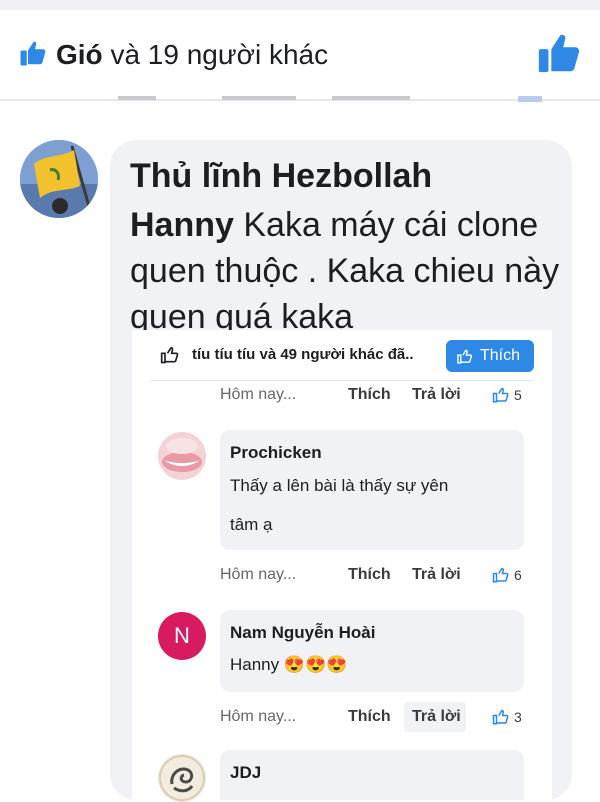  I want to click on nested-like-button: Thích, so click(490, 356).